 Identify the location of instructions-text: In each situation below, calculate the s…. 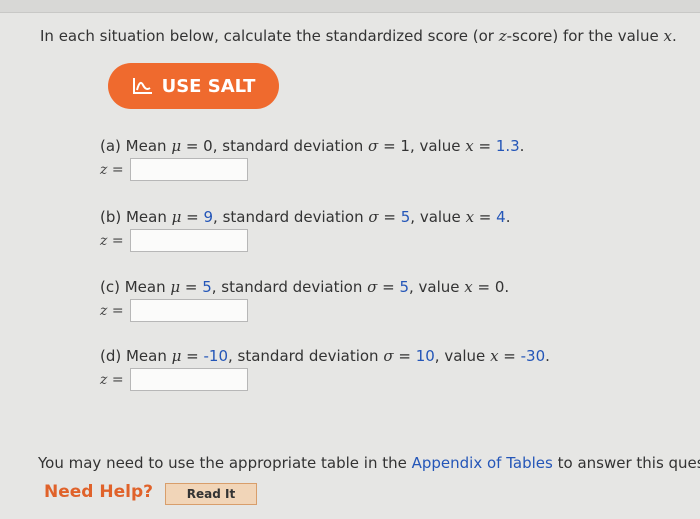
(269, 36).